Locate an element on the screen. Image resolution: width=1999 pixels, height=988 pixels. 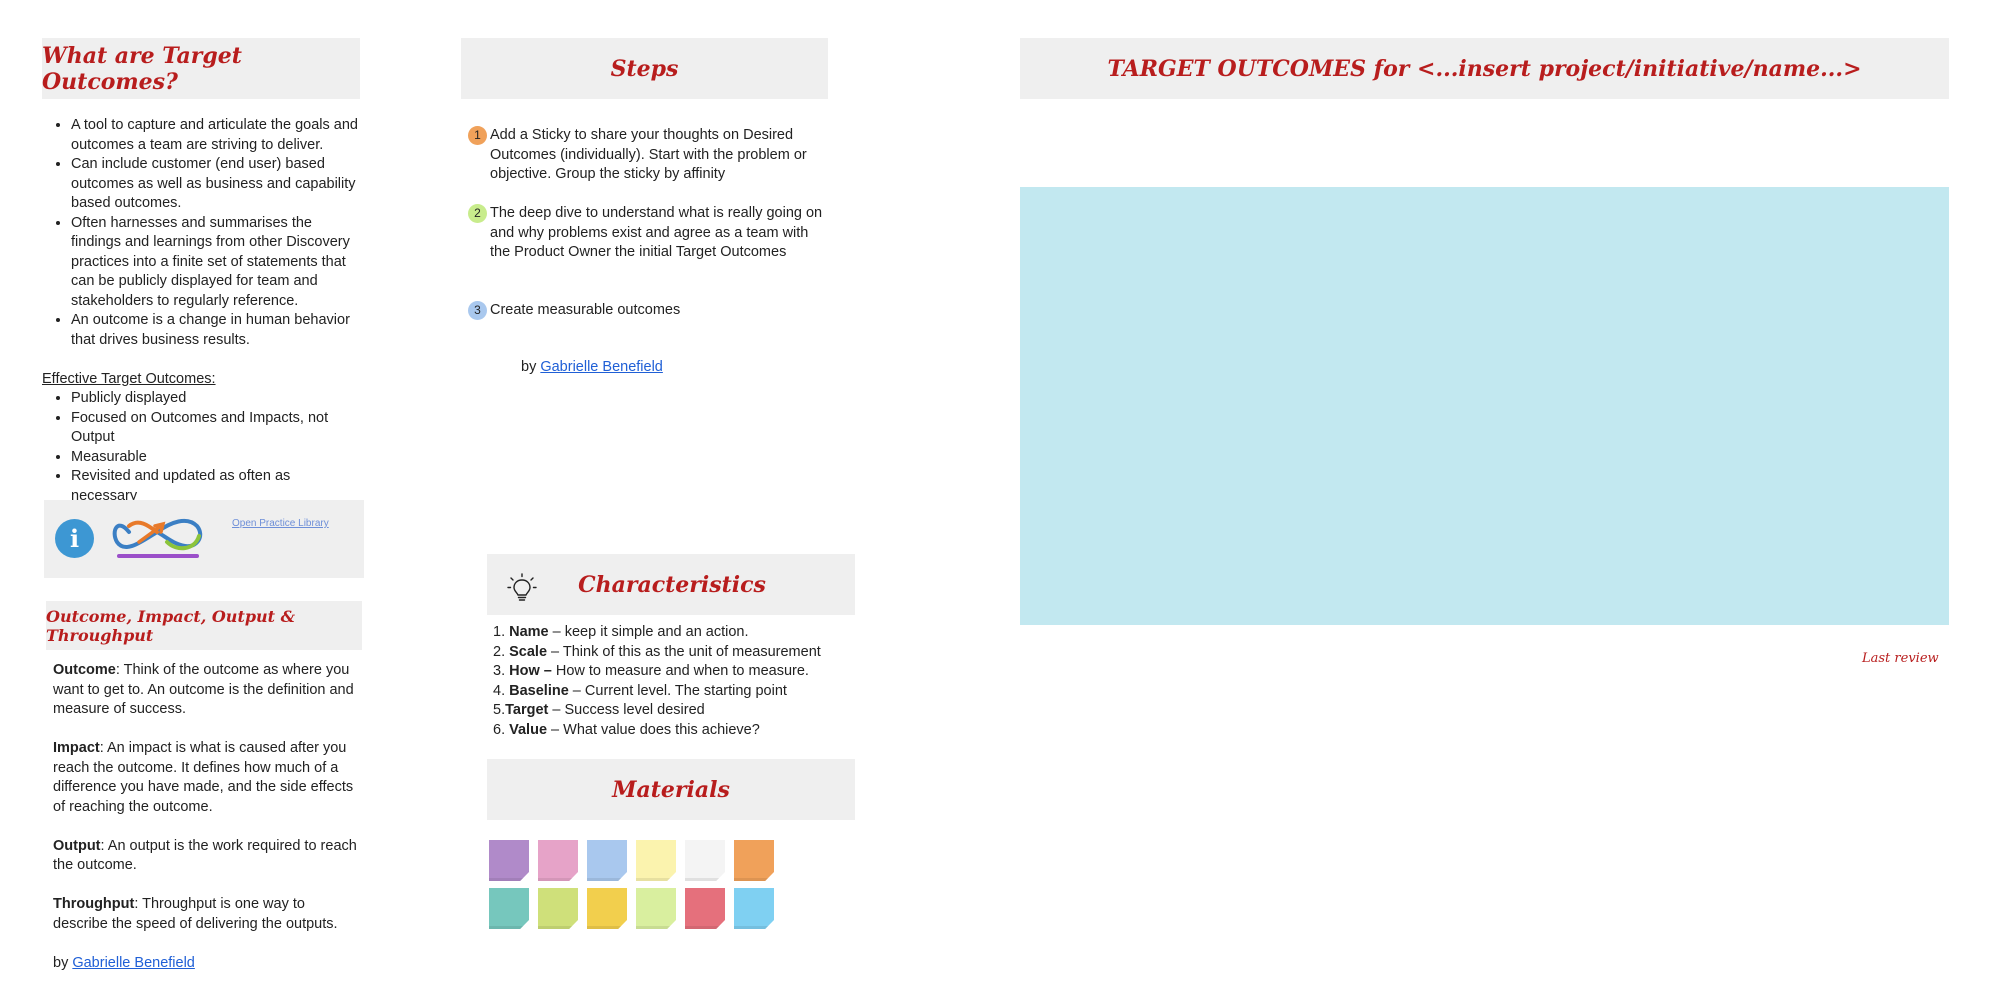
step-number-badge: 1 is located at coordinates (477, 135).